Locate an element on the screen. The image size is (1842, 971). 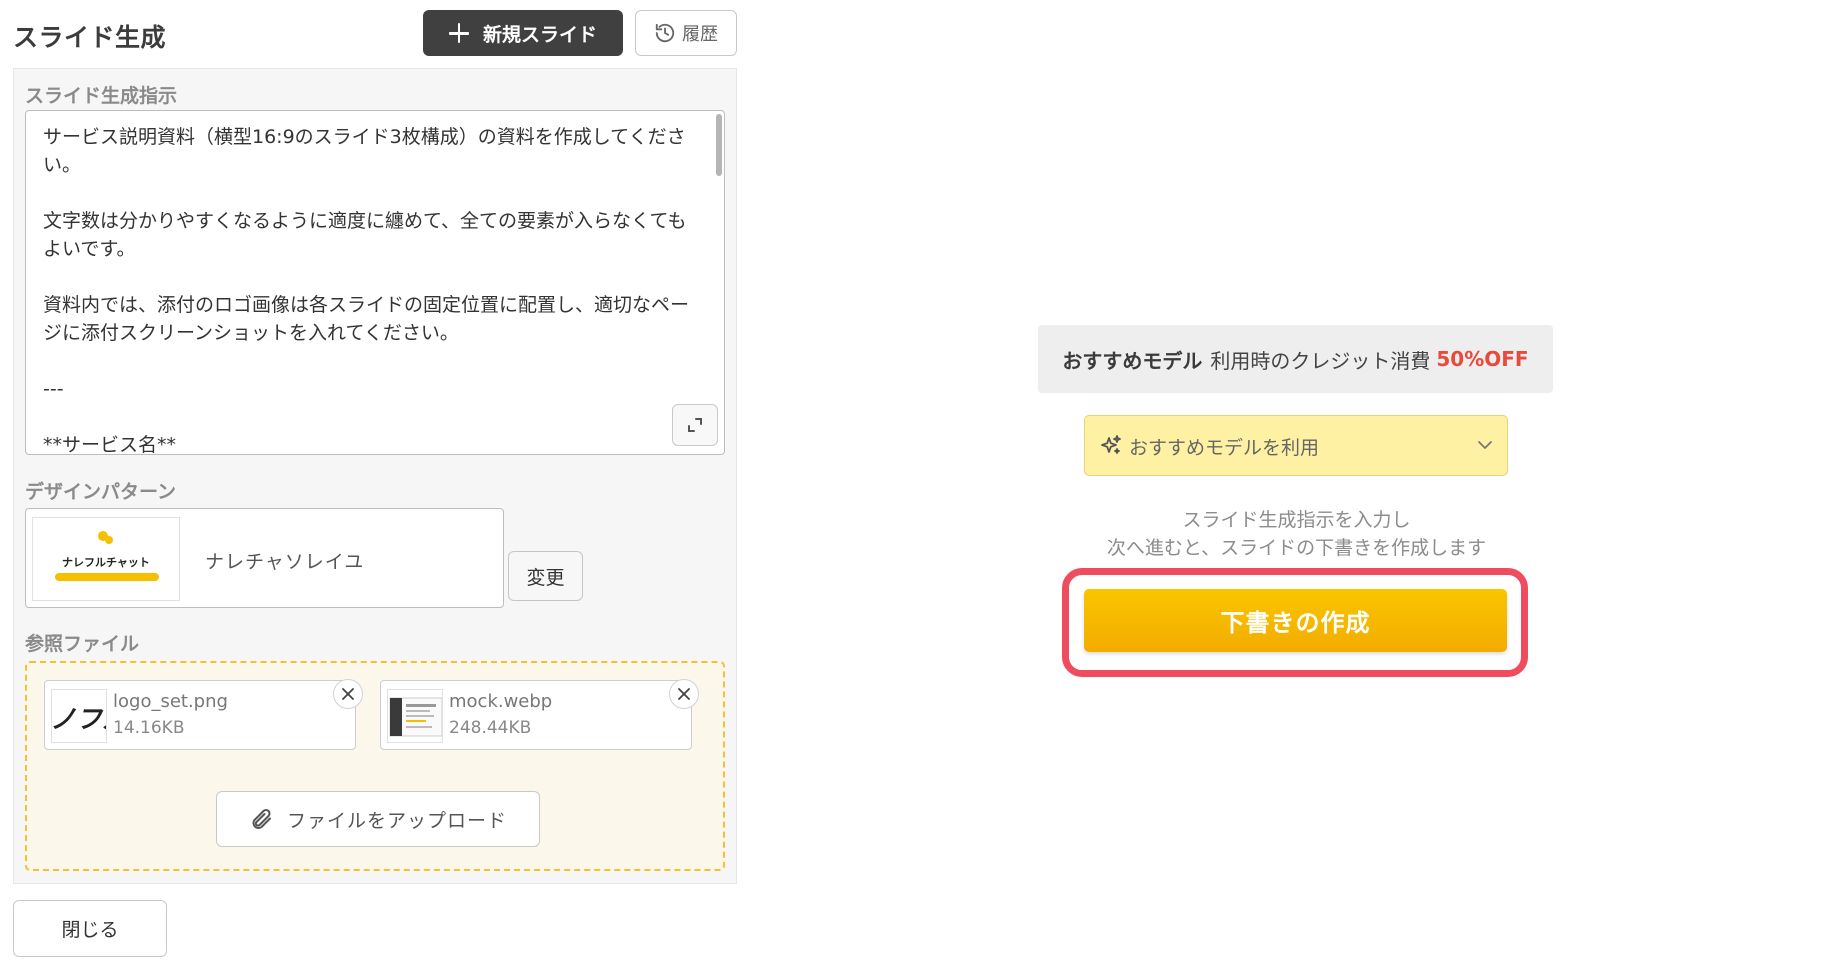
file-card: ノフル logo_set.png 14.16KB is located at coordinates (203, 714).